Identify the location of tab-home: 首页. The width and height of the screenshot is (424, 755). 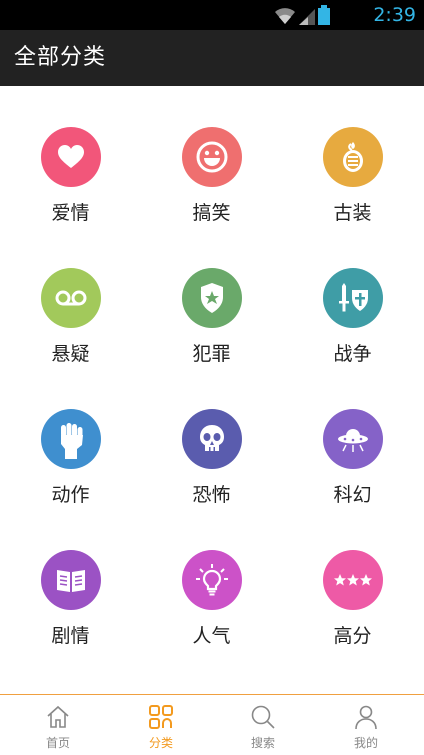
(58, 725).